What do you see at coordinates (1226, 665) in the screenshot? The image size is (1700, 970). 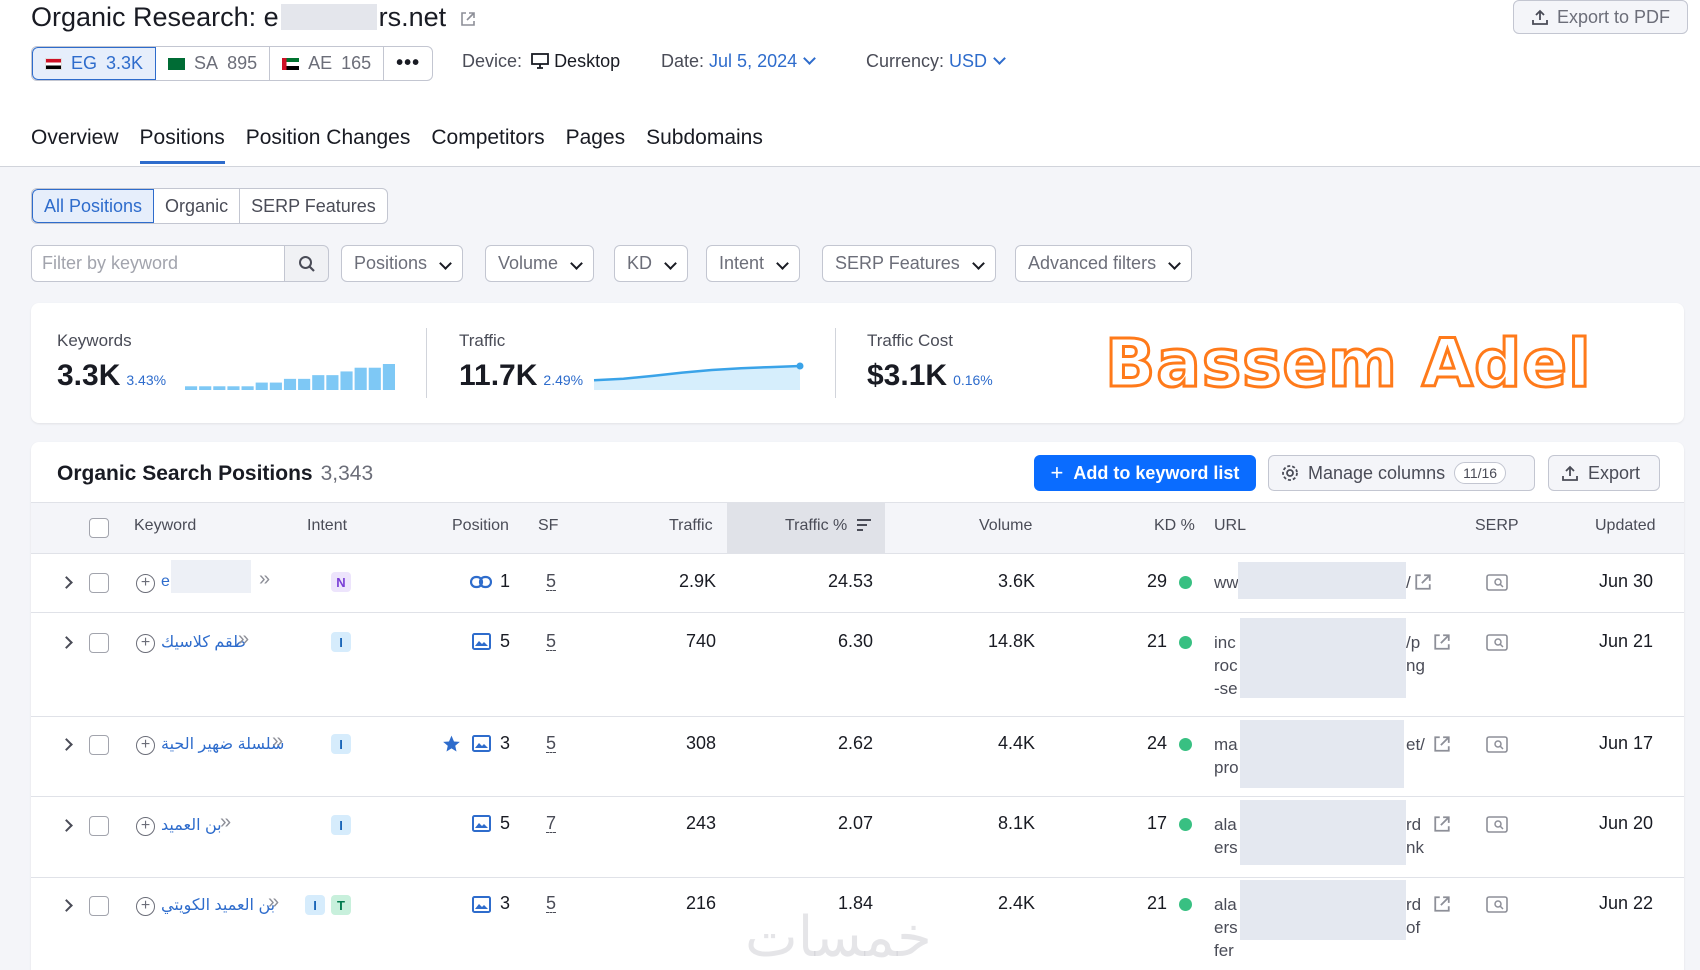 I see `url-fragment: roc` at bounding box center [1226, 665].